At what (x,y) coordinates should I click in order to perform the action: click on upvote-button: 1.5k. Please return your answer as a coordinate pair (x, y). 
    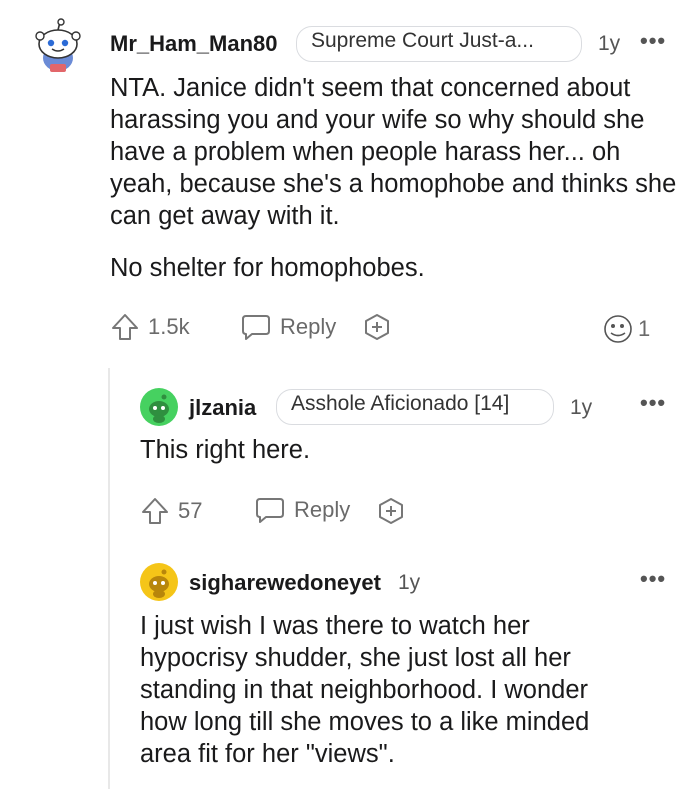
    Looking at the image, I should click on (150, 327).